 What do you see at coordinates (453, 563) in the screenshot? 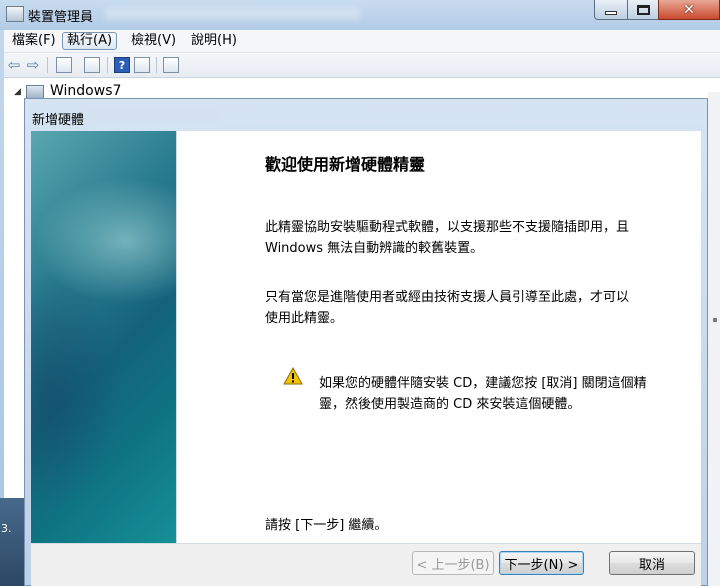
I see `back-button: < 上一步(B)` at bounding box center [453, 563].